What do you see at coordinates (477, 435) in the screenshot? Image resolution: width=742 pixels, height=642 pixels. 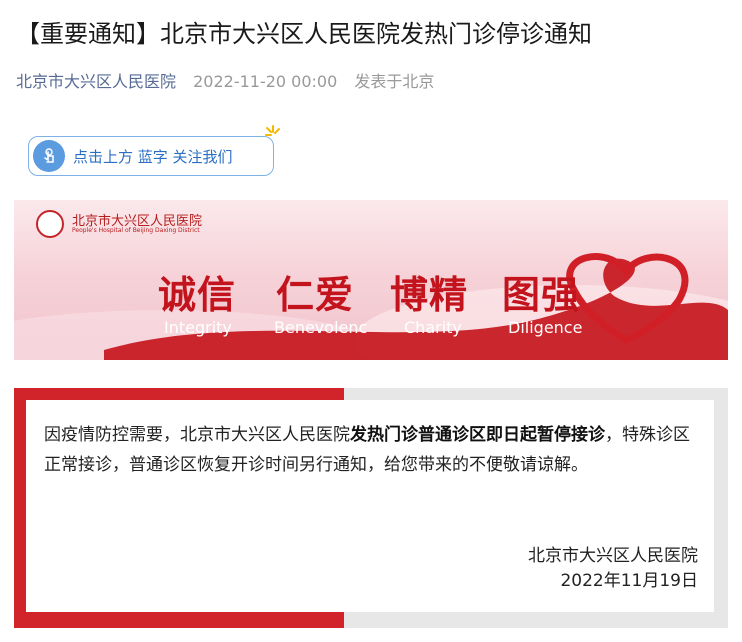 I see `notice-text-bold: 发热门诊普通诊区即日起暂停接诊` at bounding box center [477, 435].